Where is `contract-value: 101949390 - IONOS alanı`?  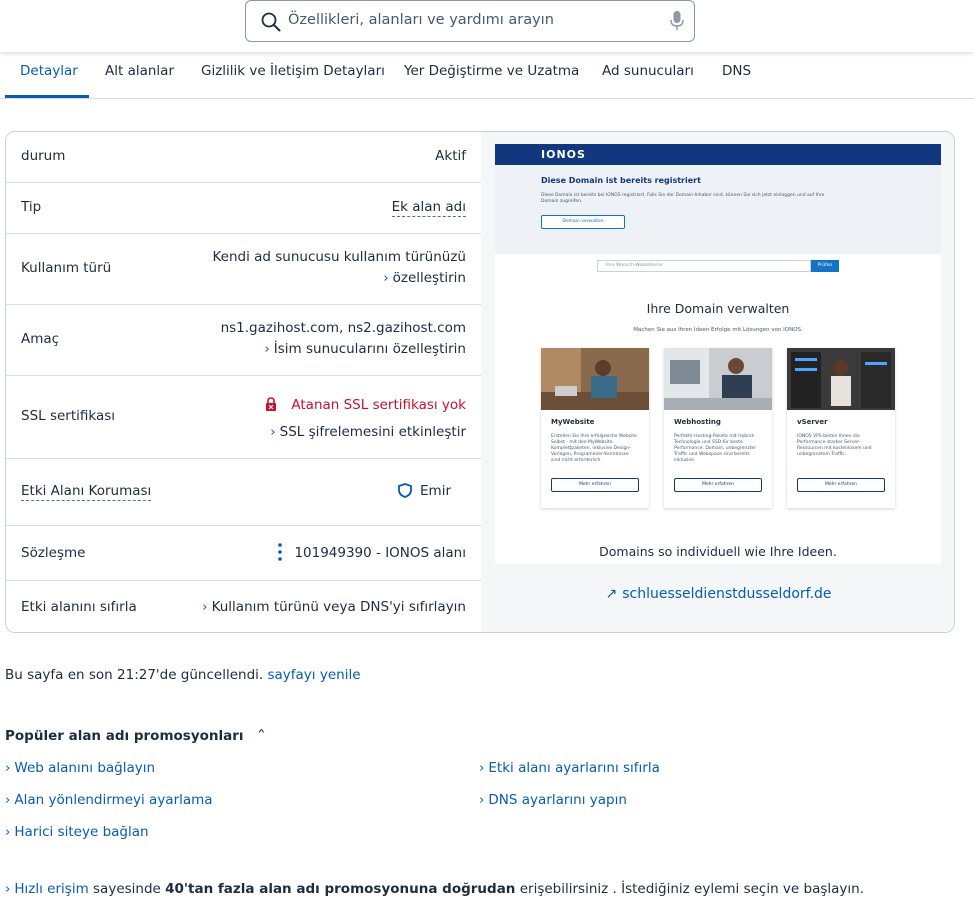 contract-value: 101949390 - IONOS alanı is located at coordinates (380, 553).